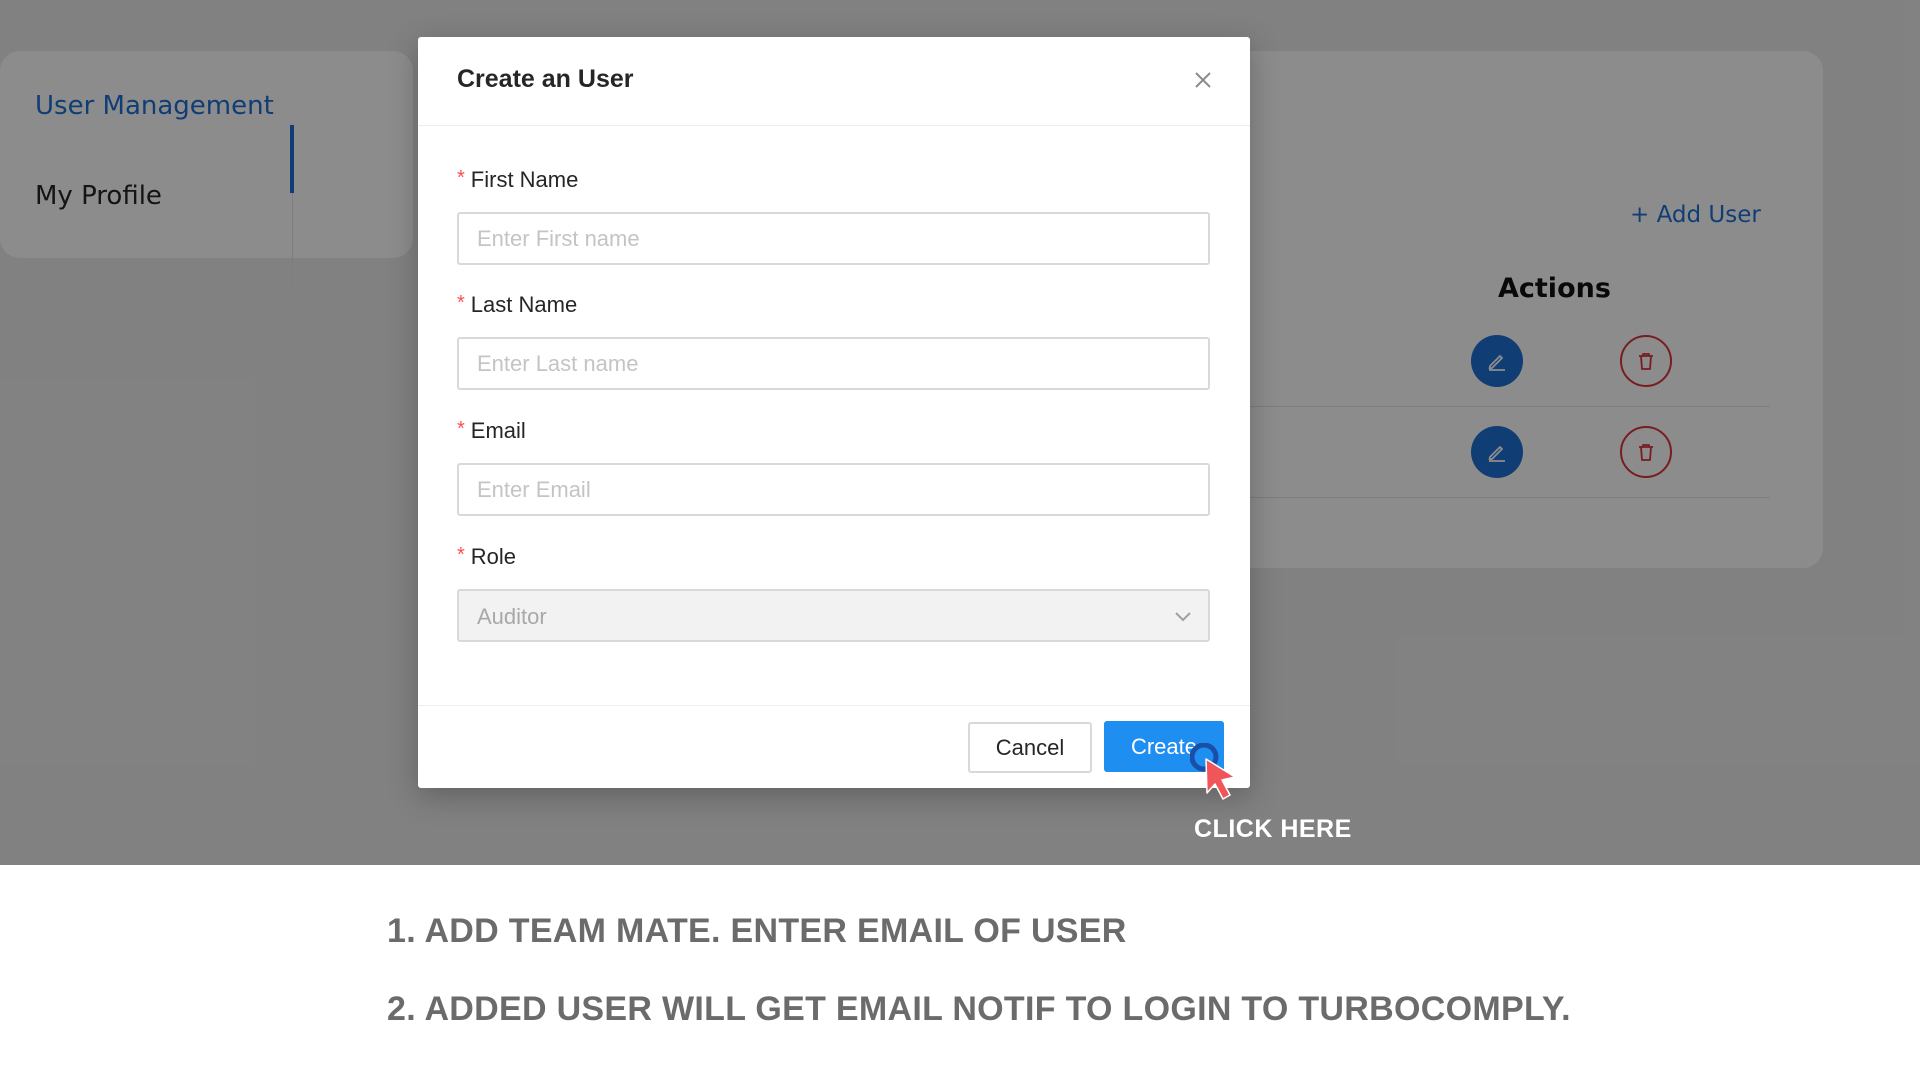  I want to click on first-name-input, so click(833, 238).